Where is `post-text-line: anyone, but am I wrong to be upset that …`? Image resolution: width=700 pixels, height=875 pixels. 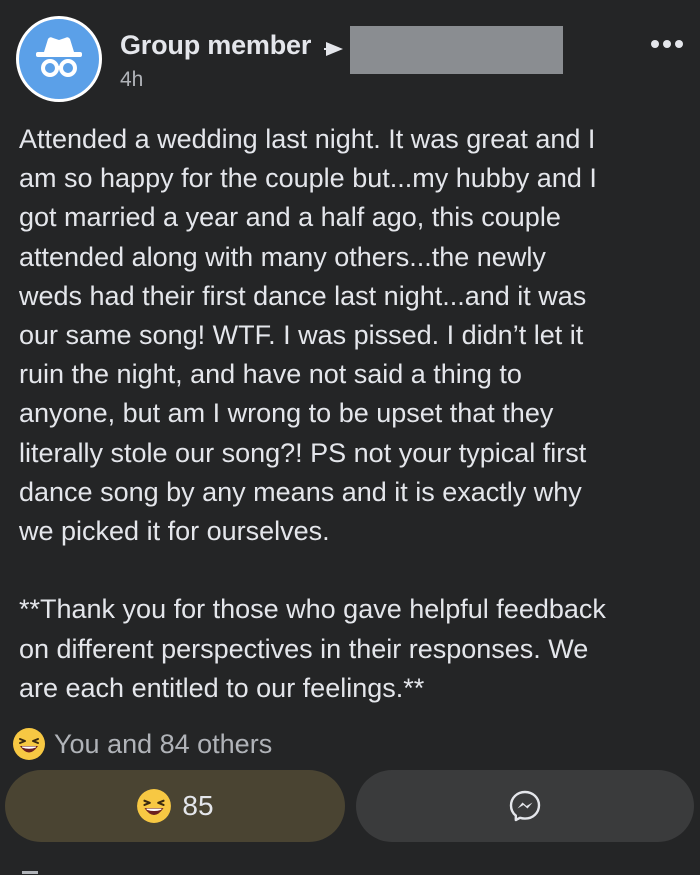 post-text-line: anyone, but am I wrong to be upset that … is located at coordinates (286, 413).